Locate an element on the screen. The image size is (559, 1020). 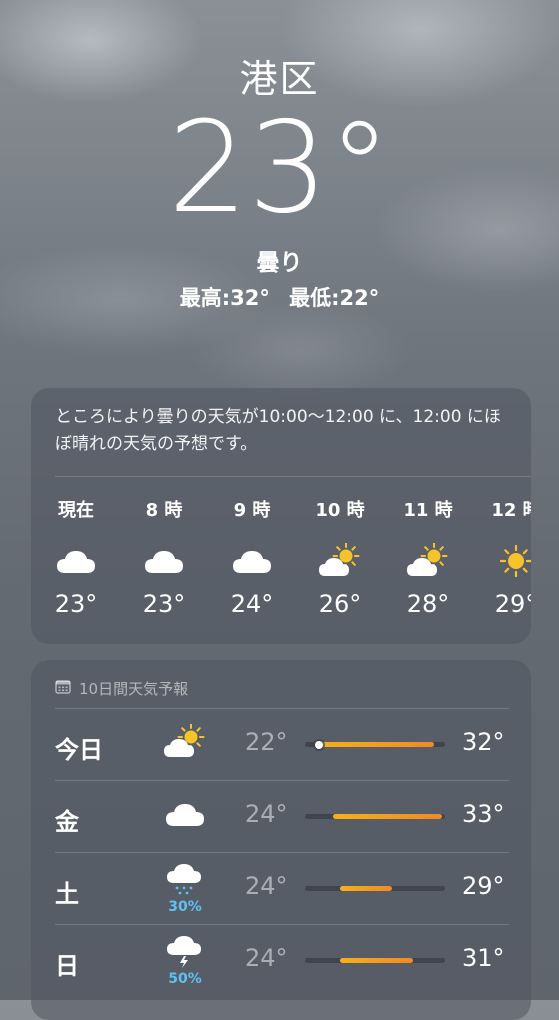
hour-label: 10 時 is located at coordinates (340, 510).